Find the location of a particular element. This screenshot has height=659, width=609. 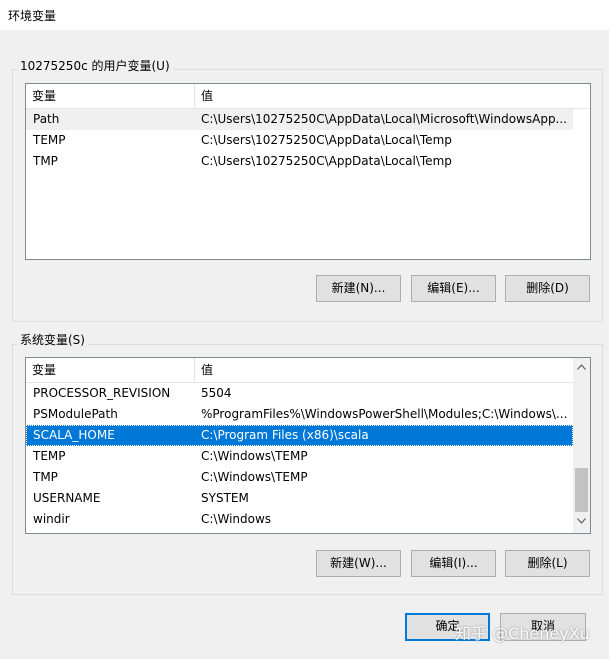

var-value: C:\Program Files (x86)\scala is located at coordinates (285, 435).